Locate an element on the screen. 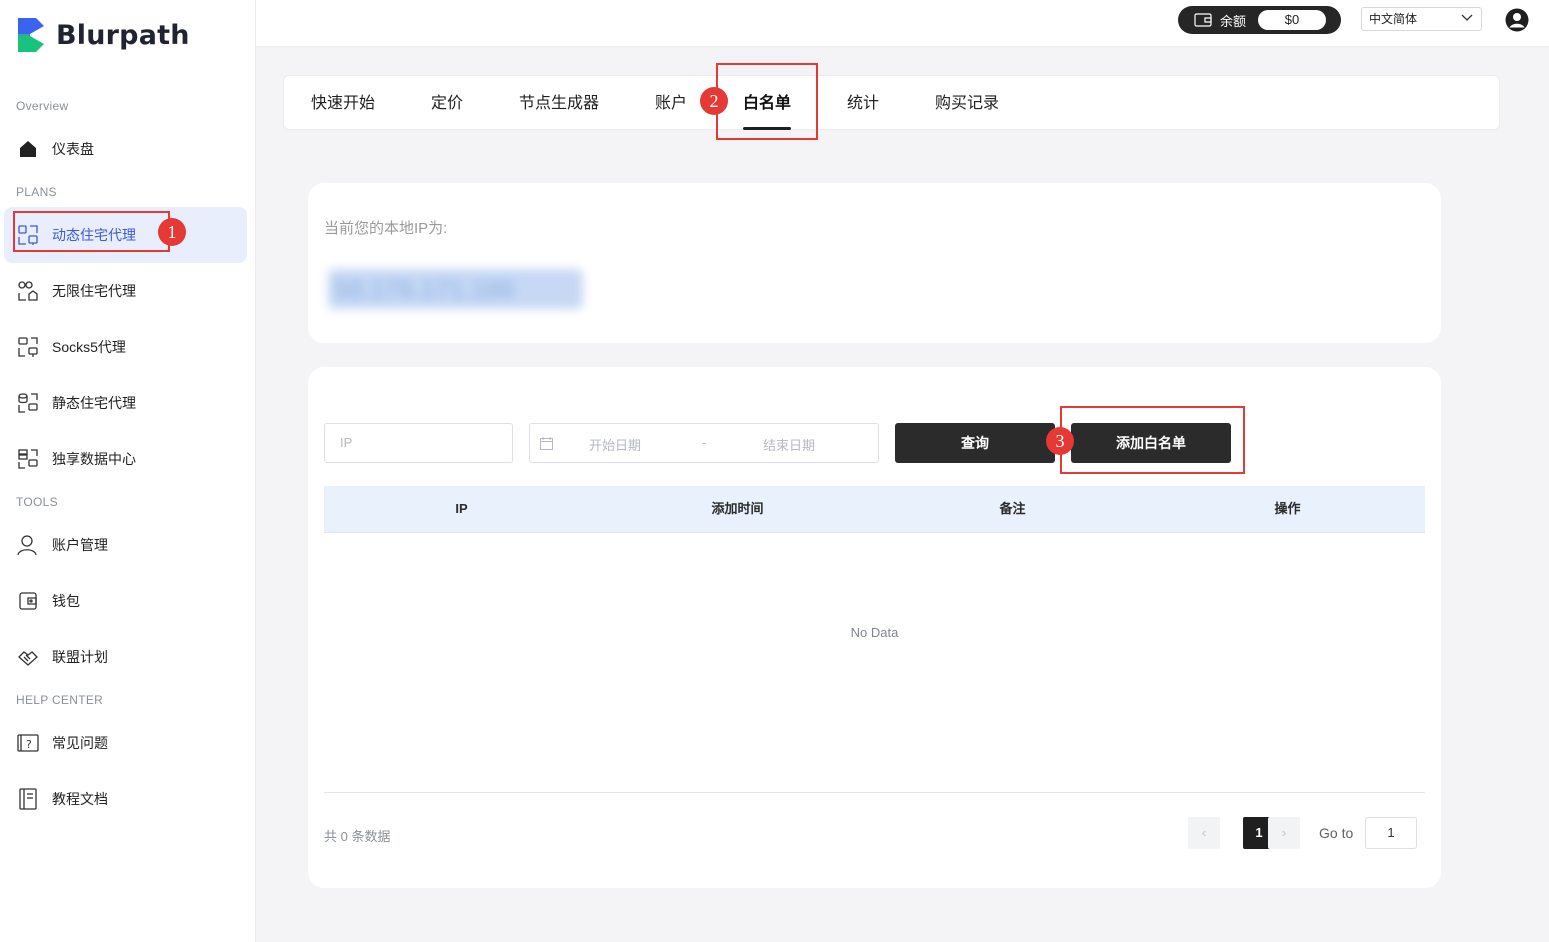 The height and width of the screenshot is (942, 1549). sidebar-item-label: 静态住宅代理 is located at coordinates (94, 403).